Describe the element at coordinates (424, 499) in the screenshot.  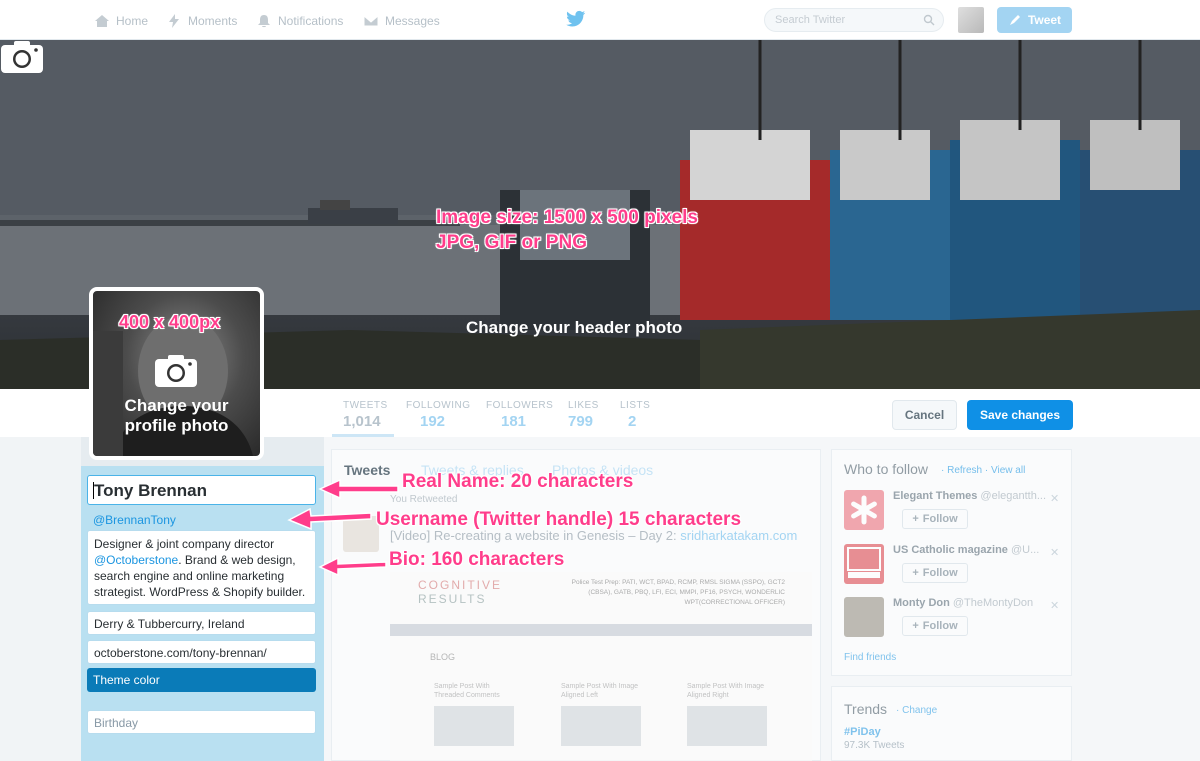
I see `retweet-note: You Retweeted` at that location.